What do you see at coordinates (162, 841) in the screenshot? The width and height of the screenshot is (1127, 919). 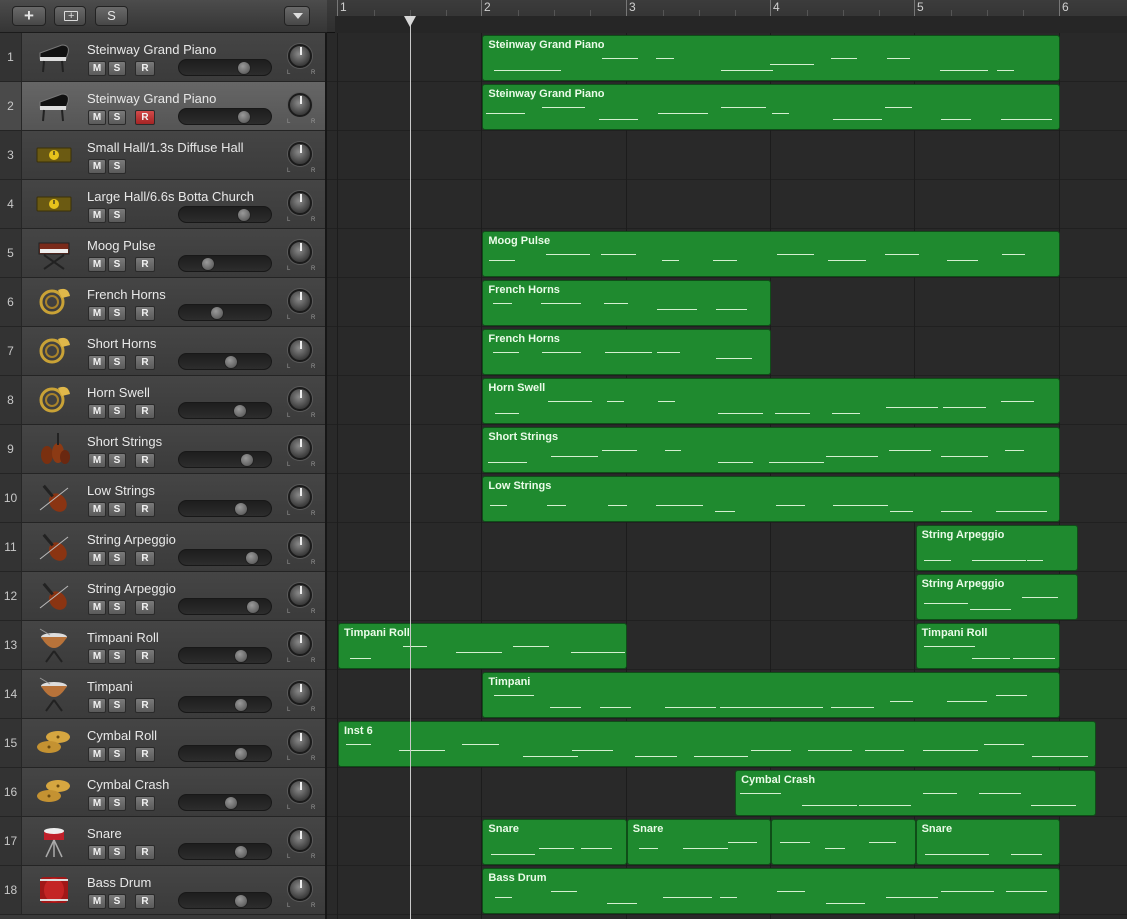 I see `track-header-17: 17 Snare M S R L R` at bounding box center [162, 841].